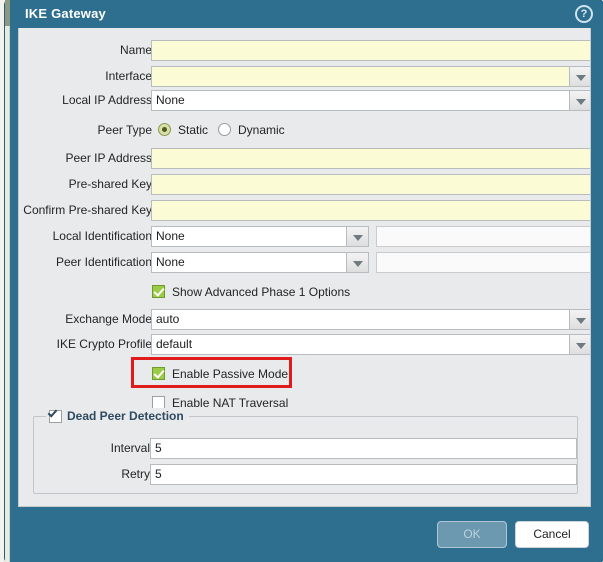 Image resolution: width=603 pixels, height=562 pixels. What do you see at coordinates (580, 344) in the screenshot?
I see `chevron-down-icon-ike-crypto-profile` at bounding box center [580, 344].